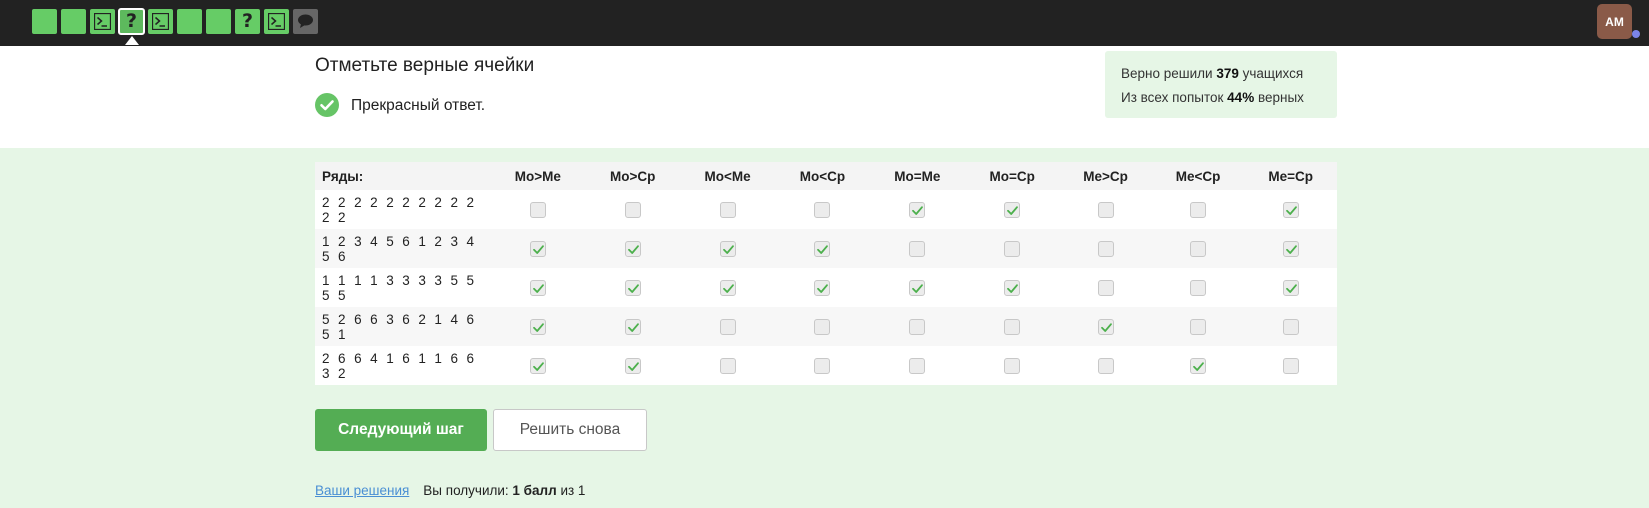 The height and width of the screenshot is (508, 1649). Describe the element at coordinates (534, 490) in the screenshot. I see `score-value: 1 балл` at that location.